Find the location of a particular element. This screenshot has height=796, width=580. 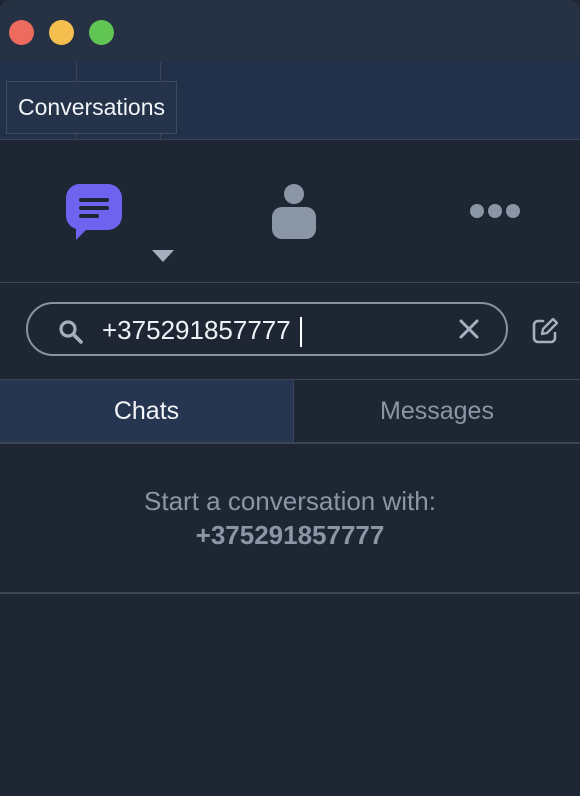

result-tabs: Chats Messages is located at coordinates (290, 412).